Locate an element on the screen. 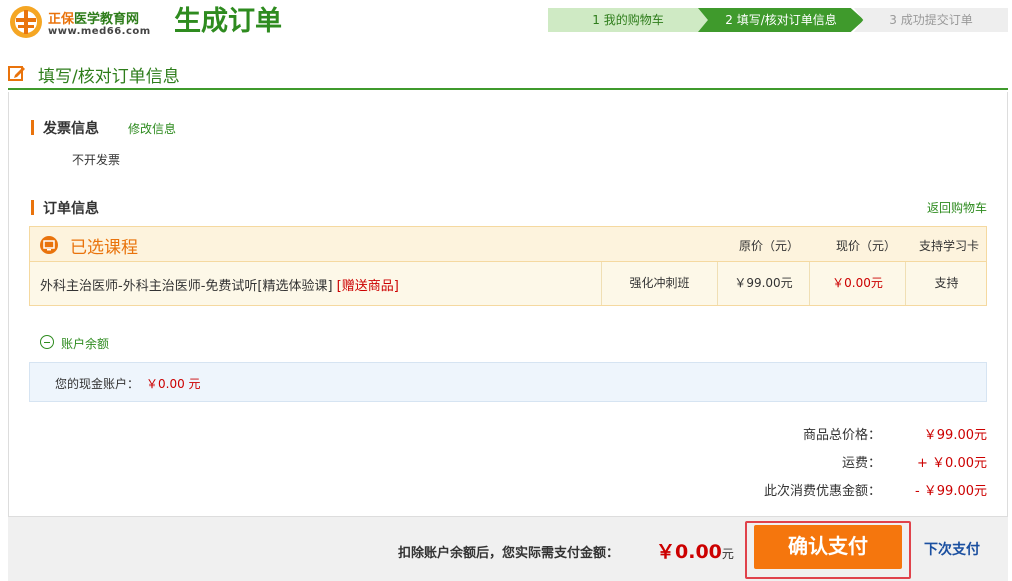  course-study-card: 支持 is located at coordinates (946, 283).